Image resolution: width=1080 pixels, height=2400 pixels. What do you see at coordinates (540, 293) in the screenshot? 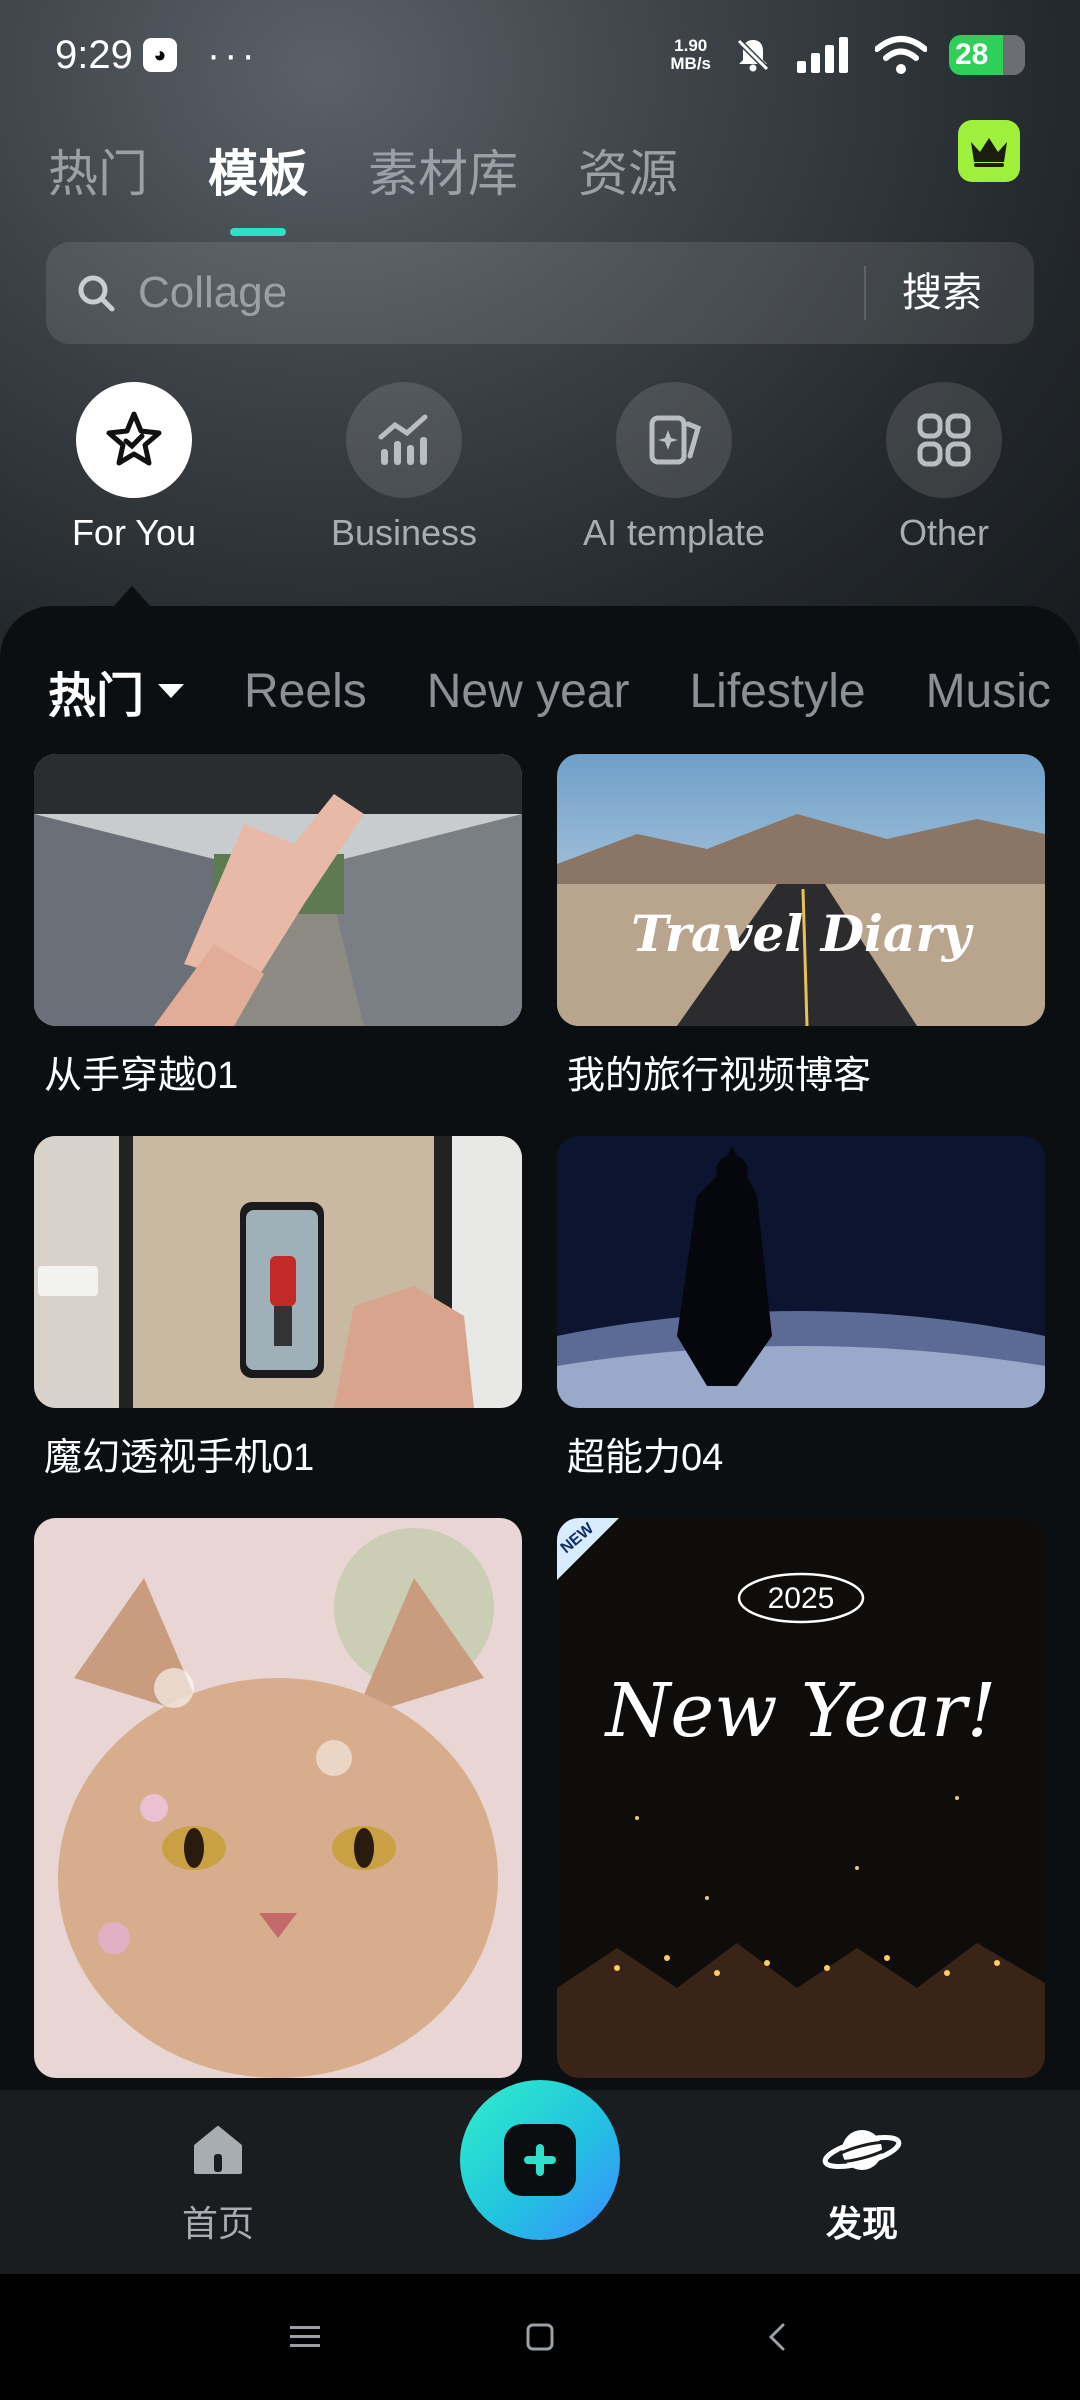
I see `search-bar: Collage 搜索` at bounding box center [540, 293].